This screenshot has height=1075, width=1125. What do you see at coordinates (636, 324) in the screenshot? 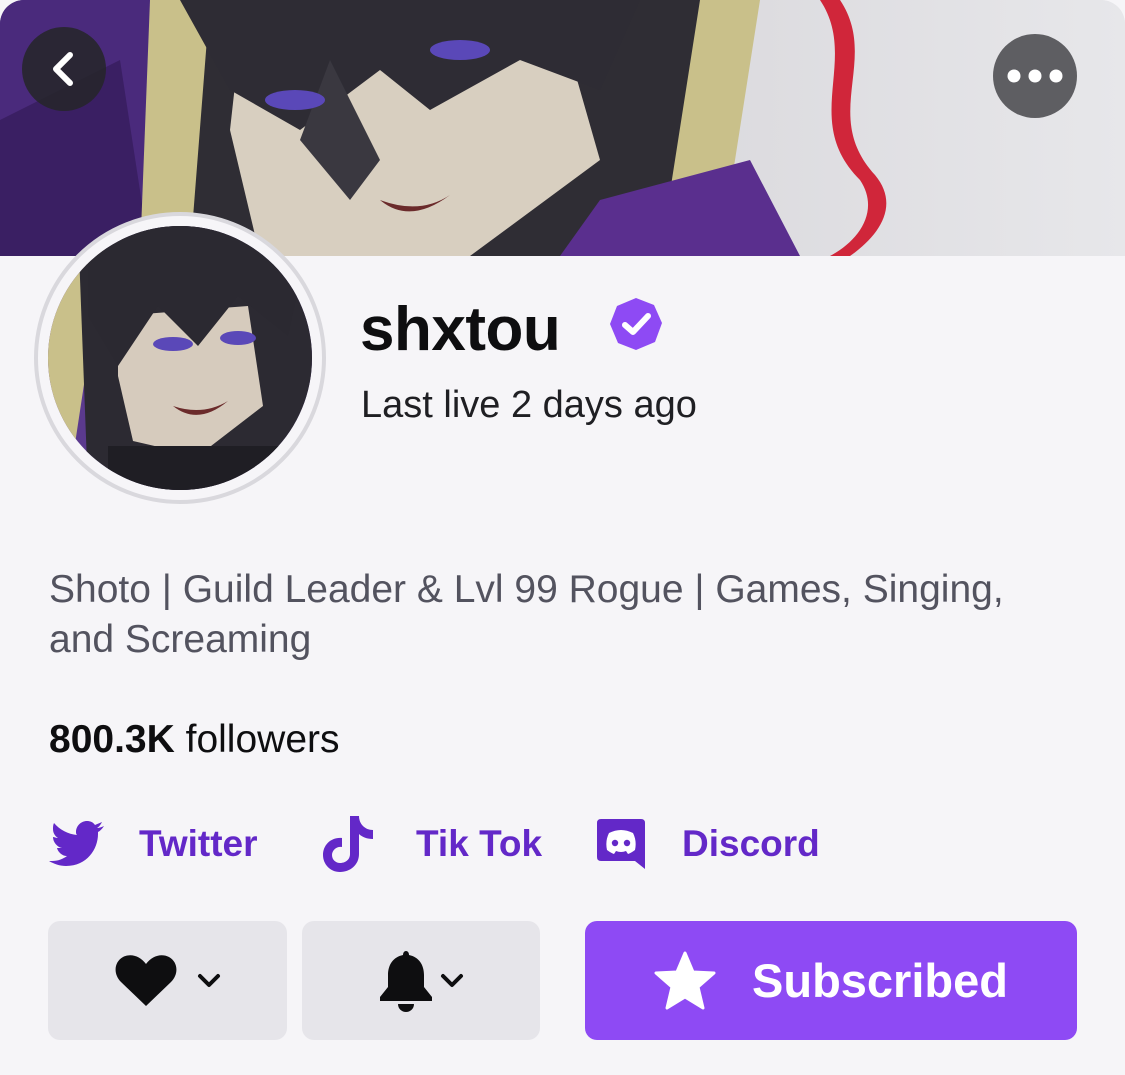
I see `verified-badge-icon` at bounding box center [636, 324].